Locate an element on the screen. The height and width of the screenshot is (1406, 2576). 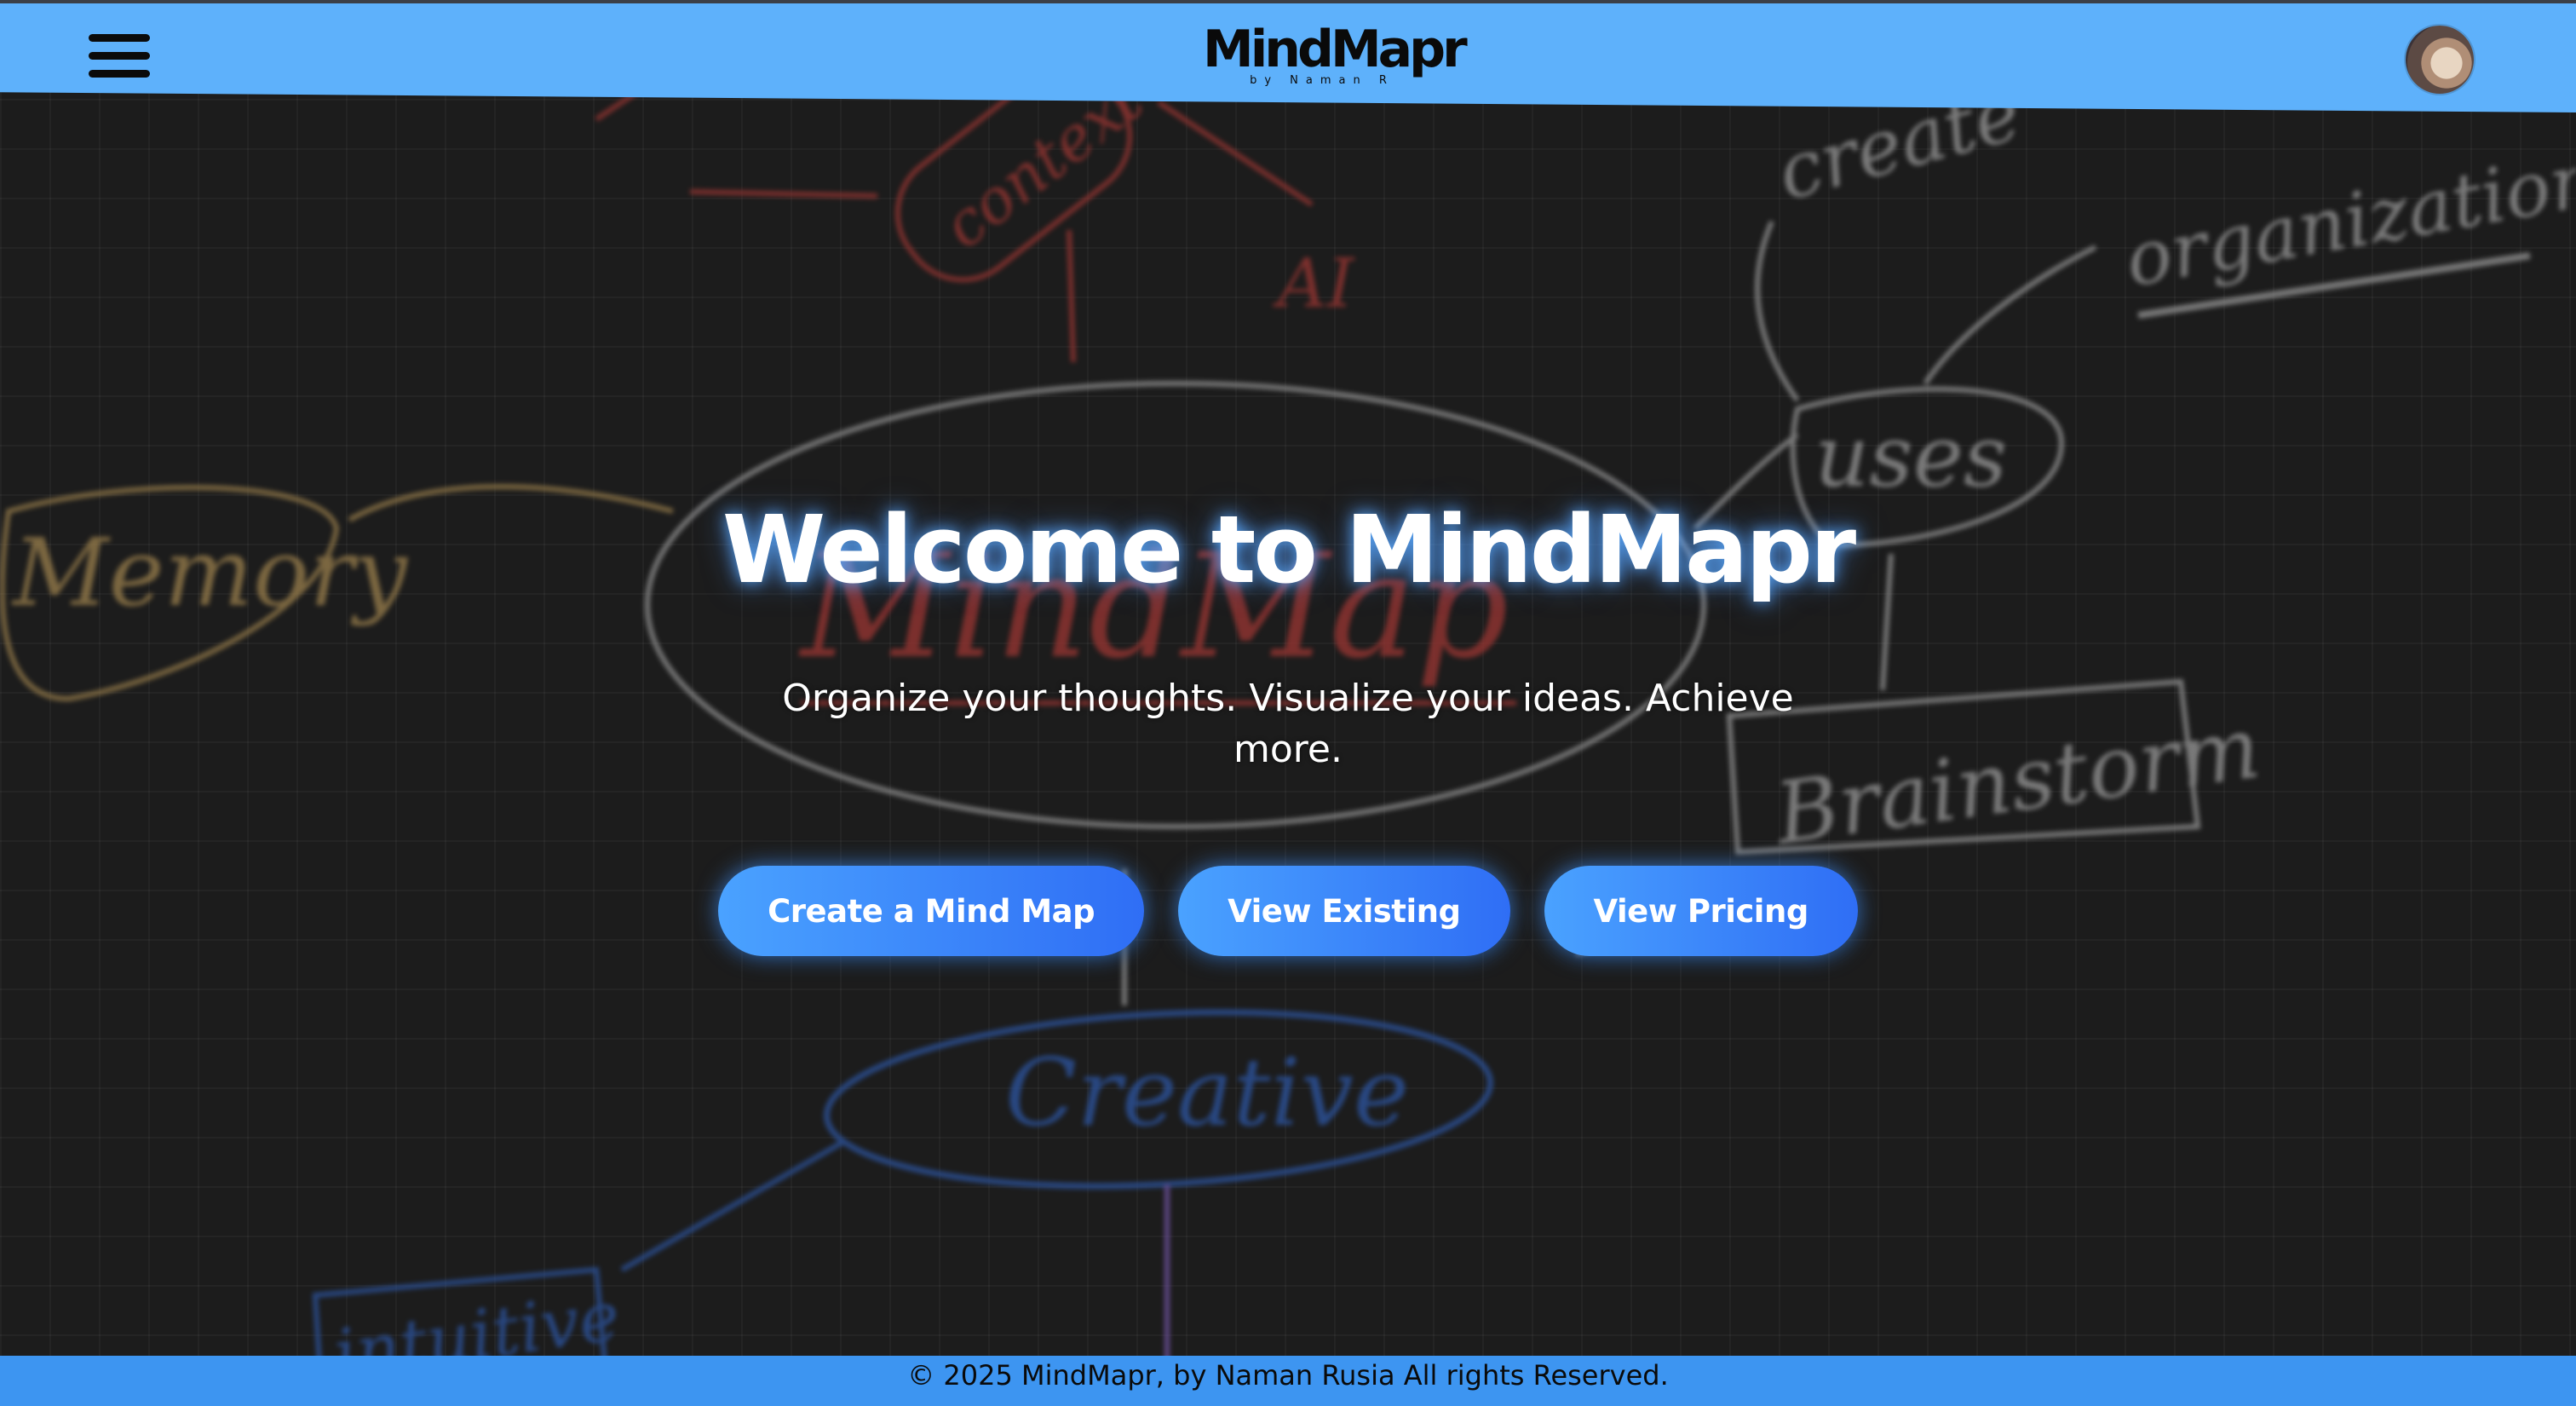
view-existing-button: View Existing is located at coordinates (1344, 911).